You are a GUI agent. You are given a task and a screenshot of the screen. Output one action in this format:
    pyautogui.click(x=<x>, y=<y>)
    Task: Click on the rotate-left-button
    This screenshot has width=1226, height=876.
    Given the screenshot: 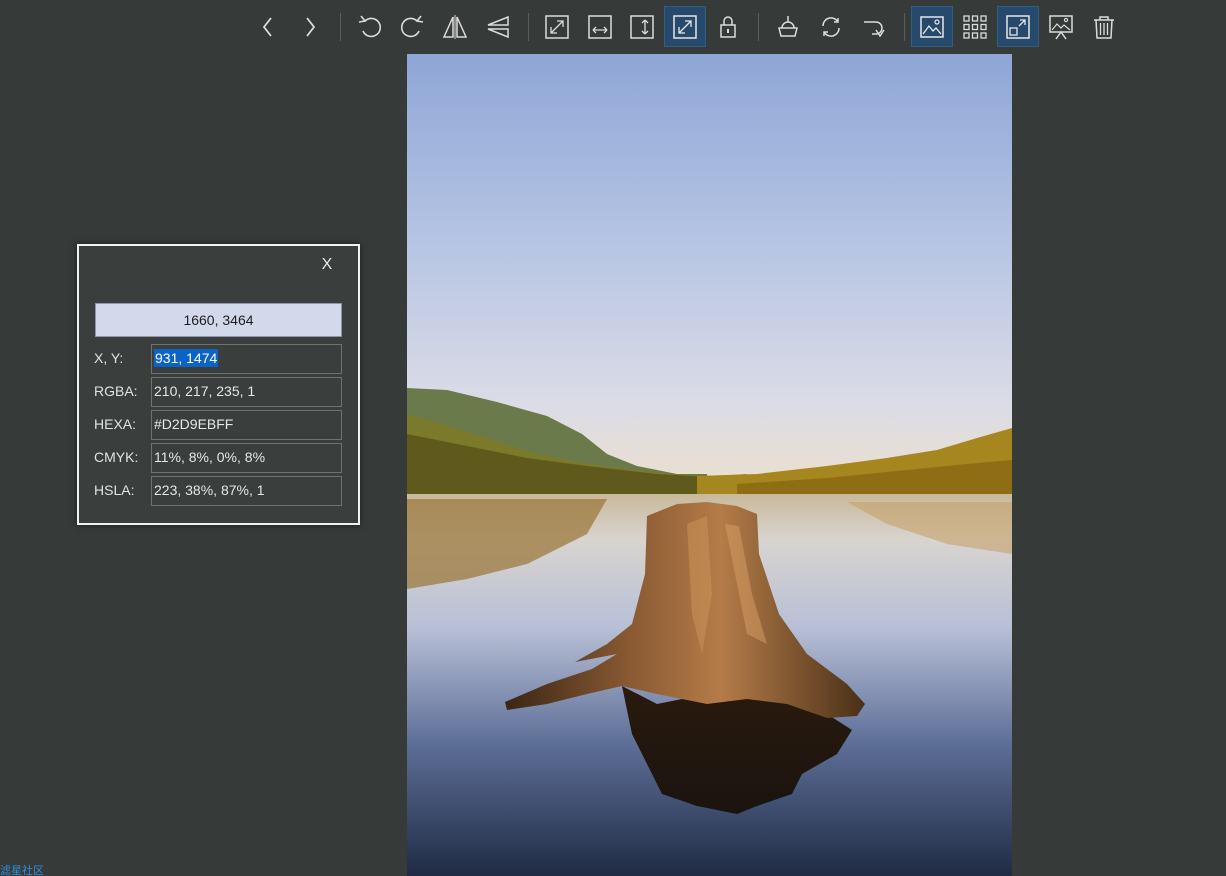 What is the action you would take?
    pyautogui.click(x=370, y=26)
    